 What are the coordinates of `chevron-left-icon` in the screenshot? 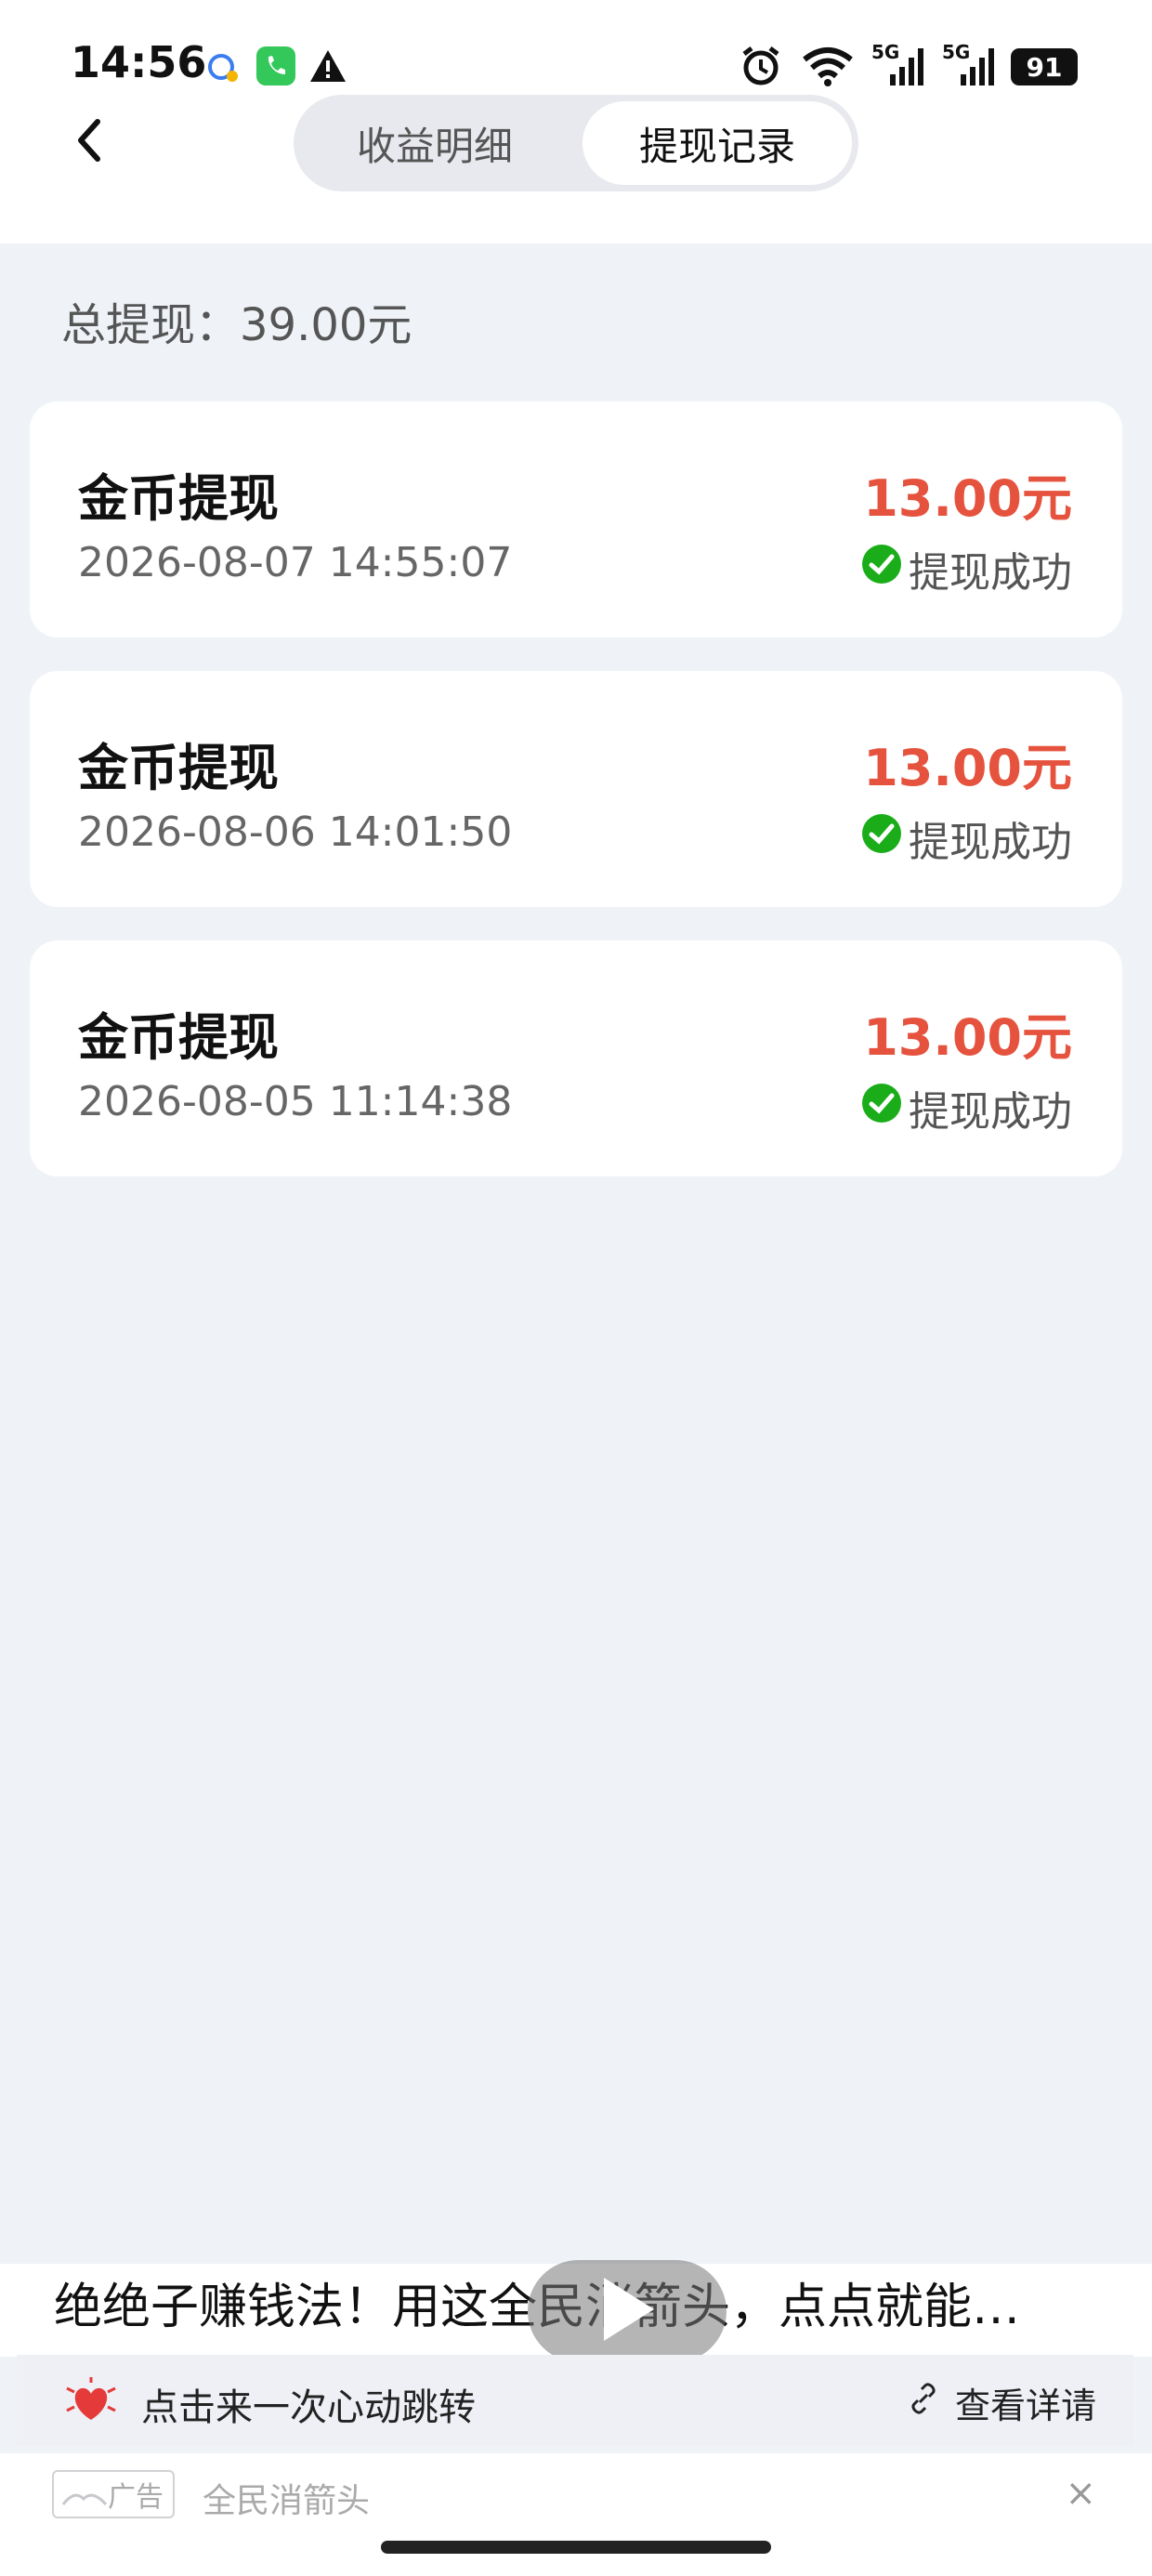 It's located at (89, 142).